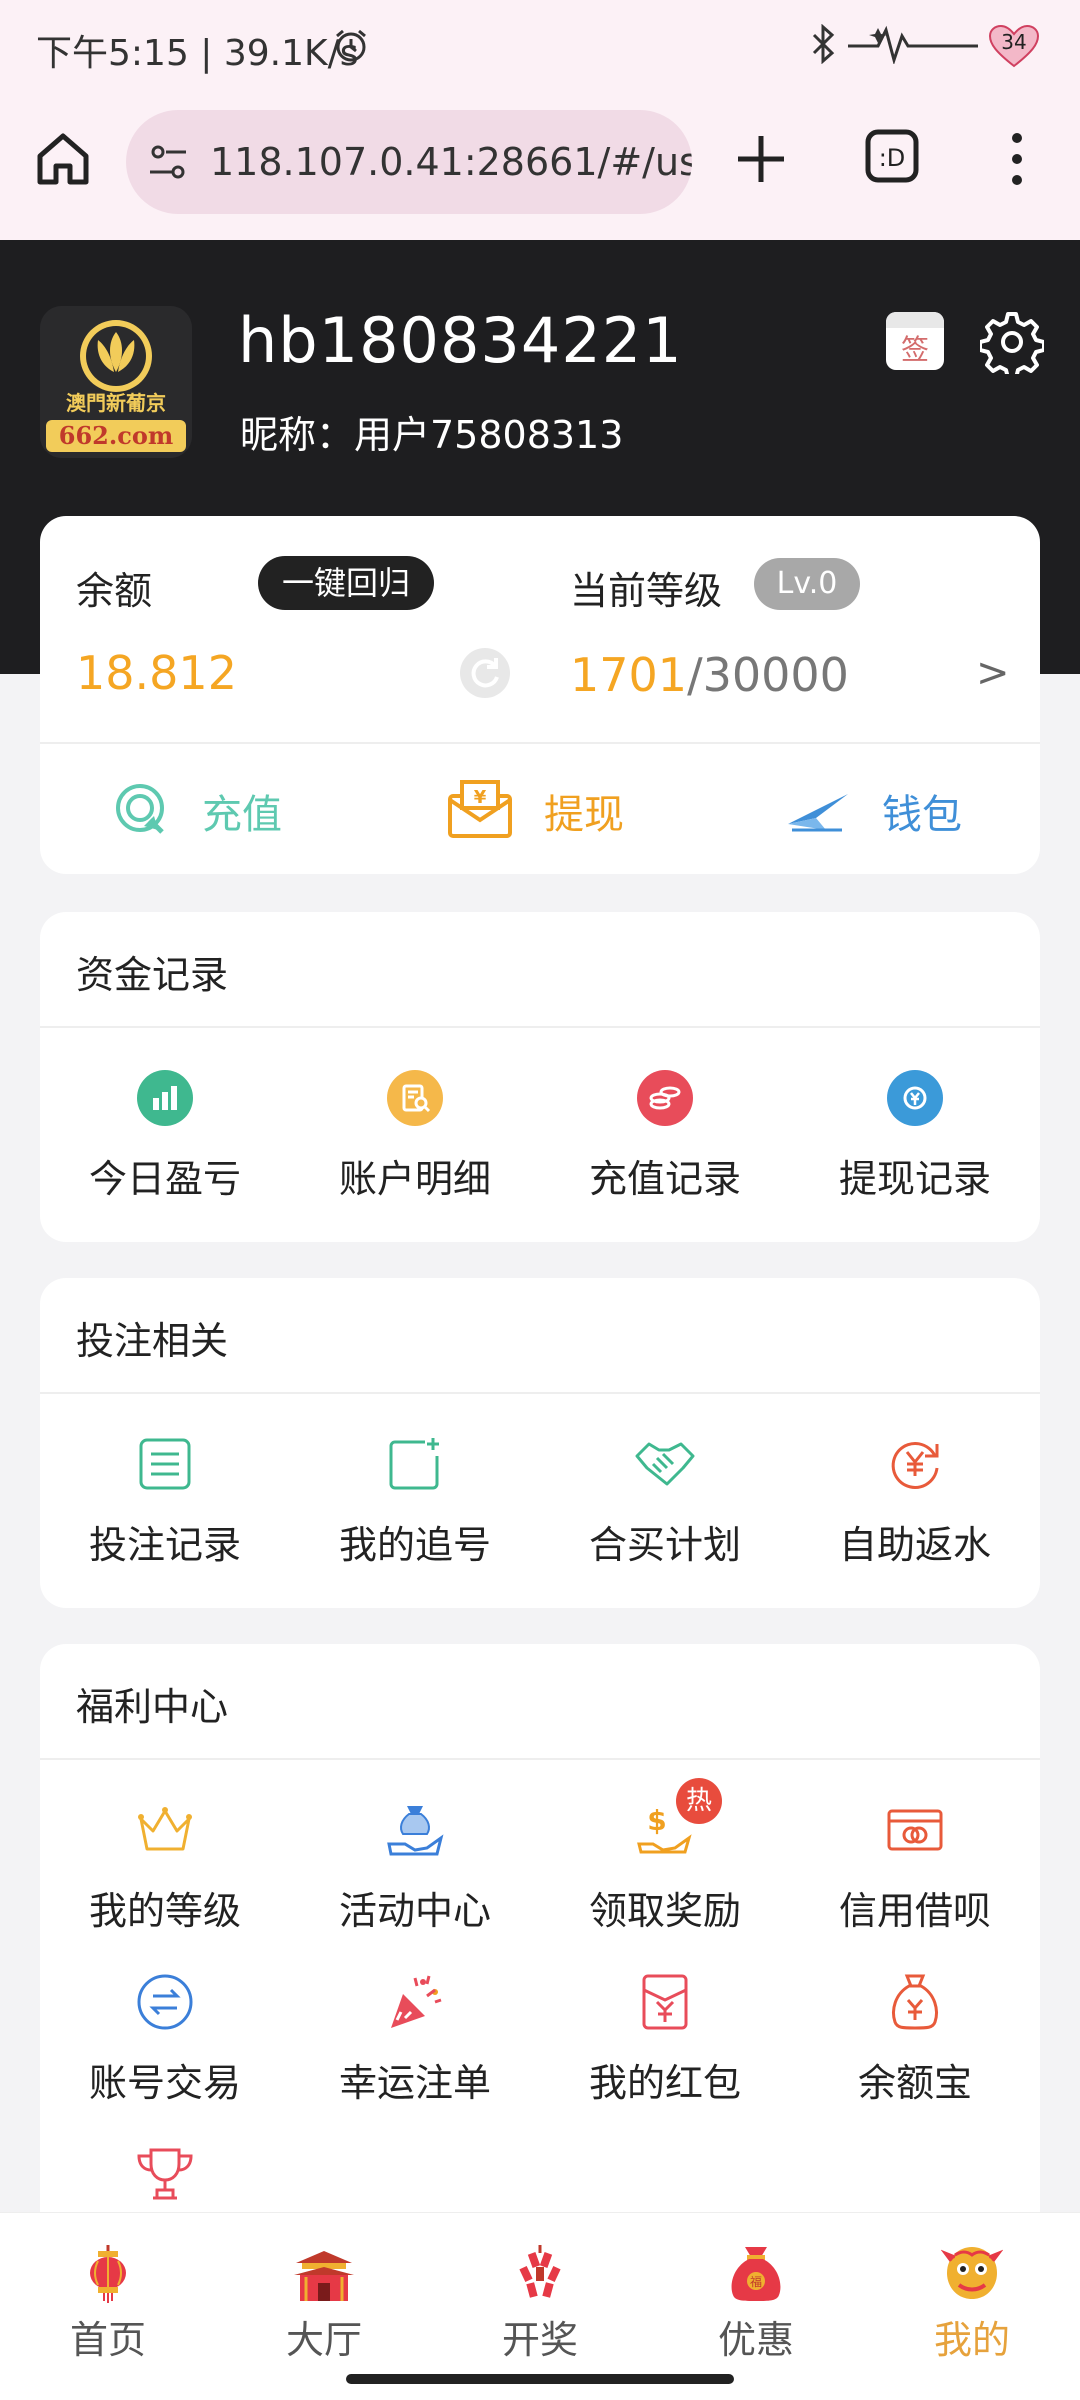  I want to click on sign-in-button: 签, so click(915, 341).